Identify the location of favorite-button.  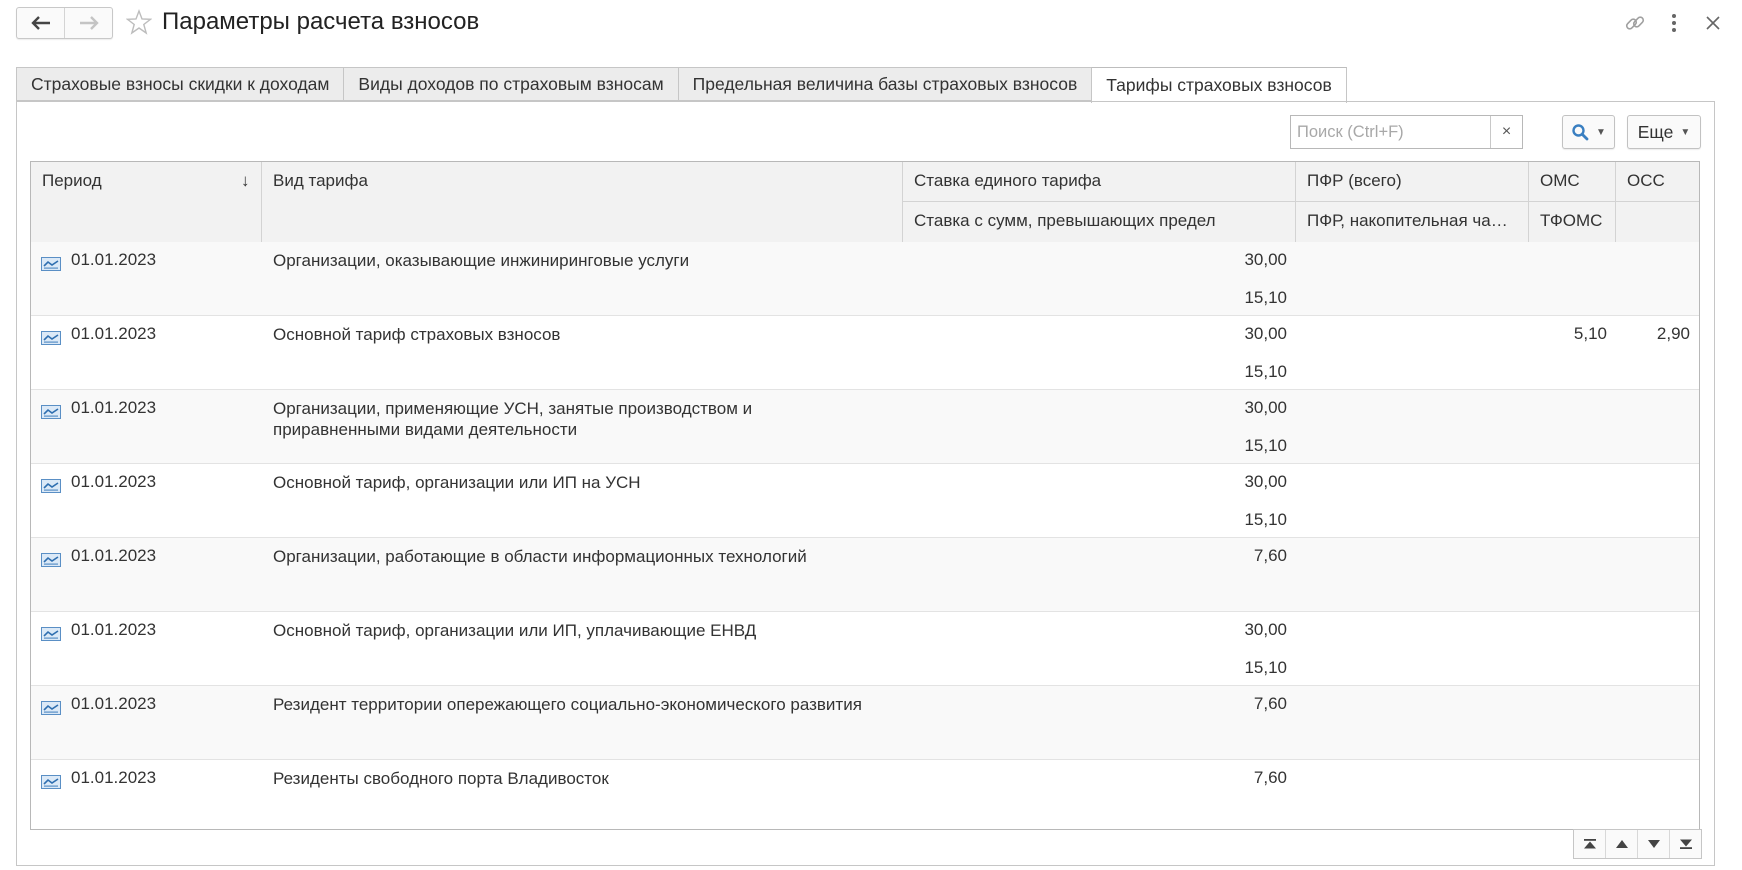
(139, 22).